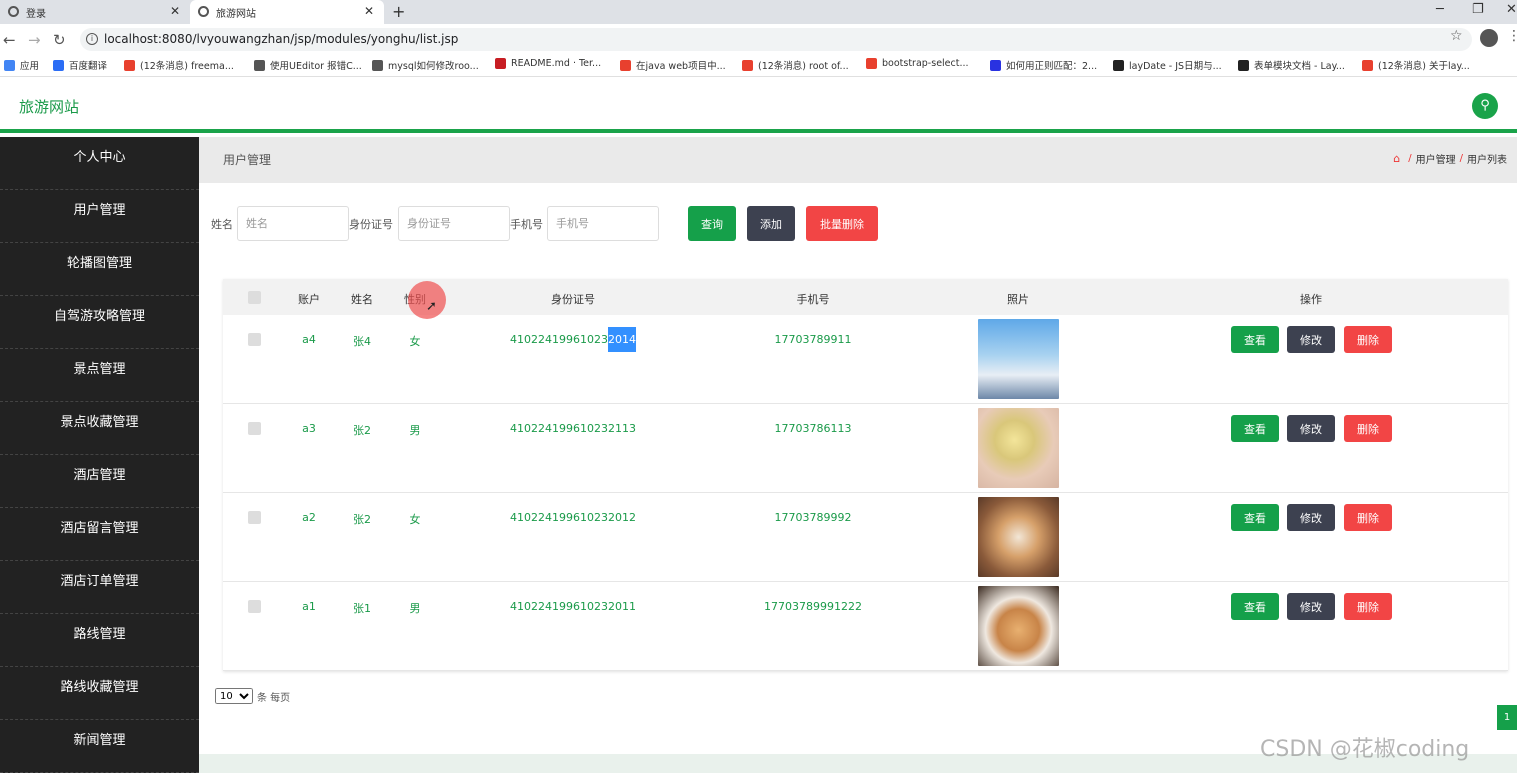 The height and width of the screenshot is (773, 1517). What do you see at coordinates (362, 299) in the screenshot?
I see `header-name: 姓名` at bounding box center [362, 299].